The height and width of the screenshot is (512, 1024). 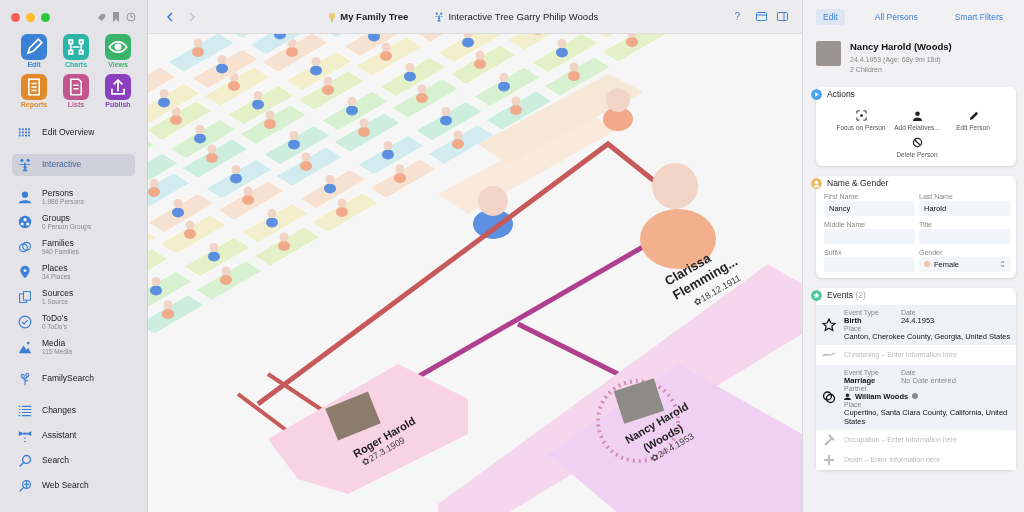 I want to click on chart-icon, so click(x=76, y=47).